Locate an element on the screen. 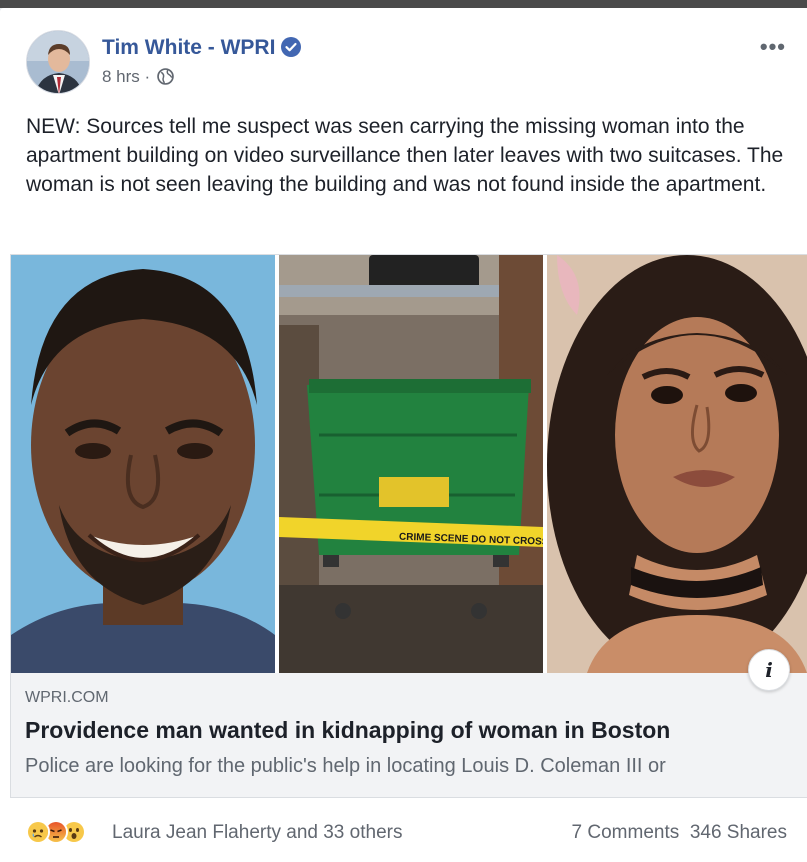 The height and width of the screenshot is (862, 807). more-options-icon: ••• is located at coordinates (773, 47).